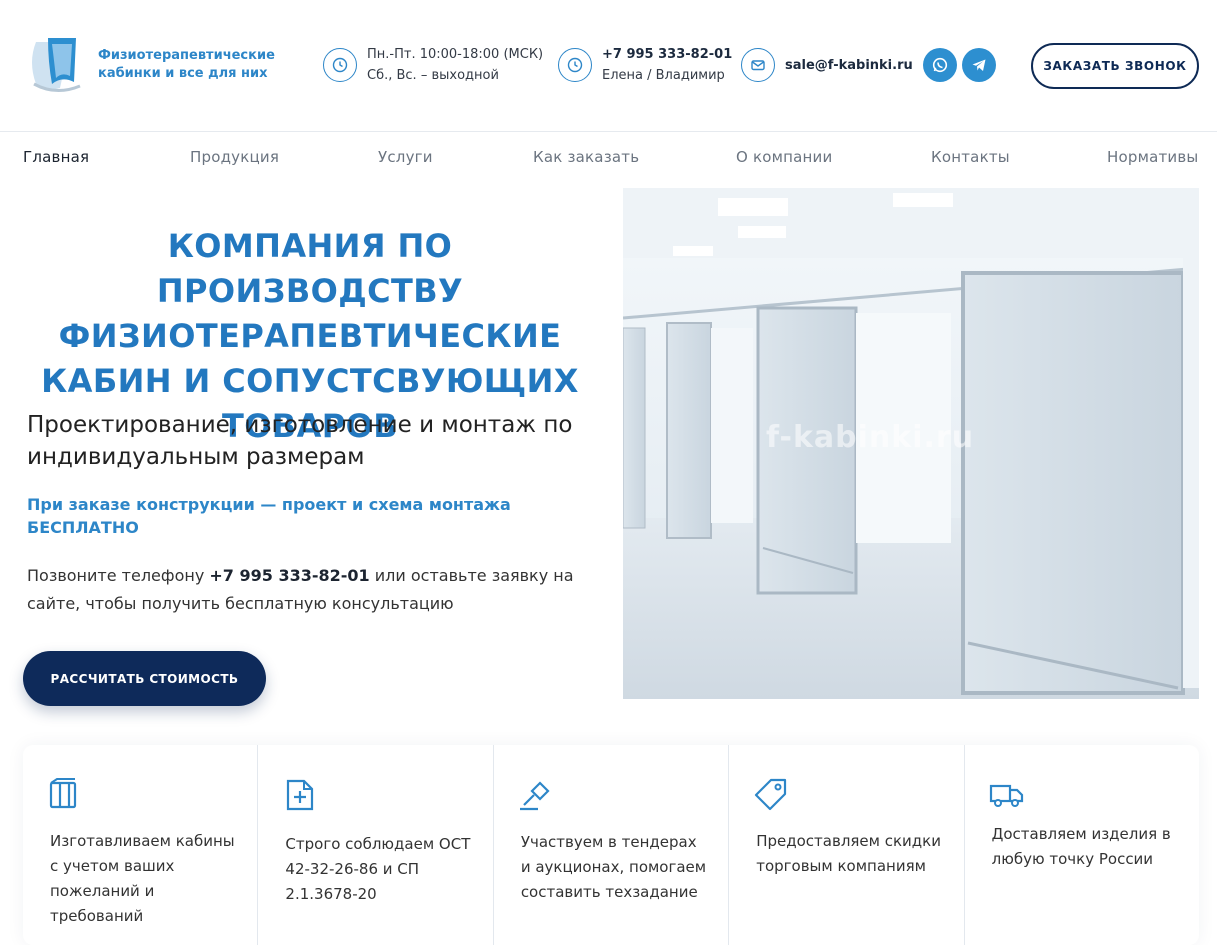 The image size is (1217, 945). I want to click on feature-text: Доставляем изделия в любую точку России, so click(1081, 846).